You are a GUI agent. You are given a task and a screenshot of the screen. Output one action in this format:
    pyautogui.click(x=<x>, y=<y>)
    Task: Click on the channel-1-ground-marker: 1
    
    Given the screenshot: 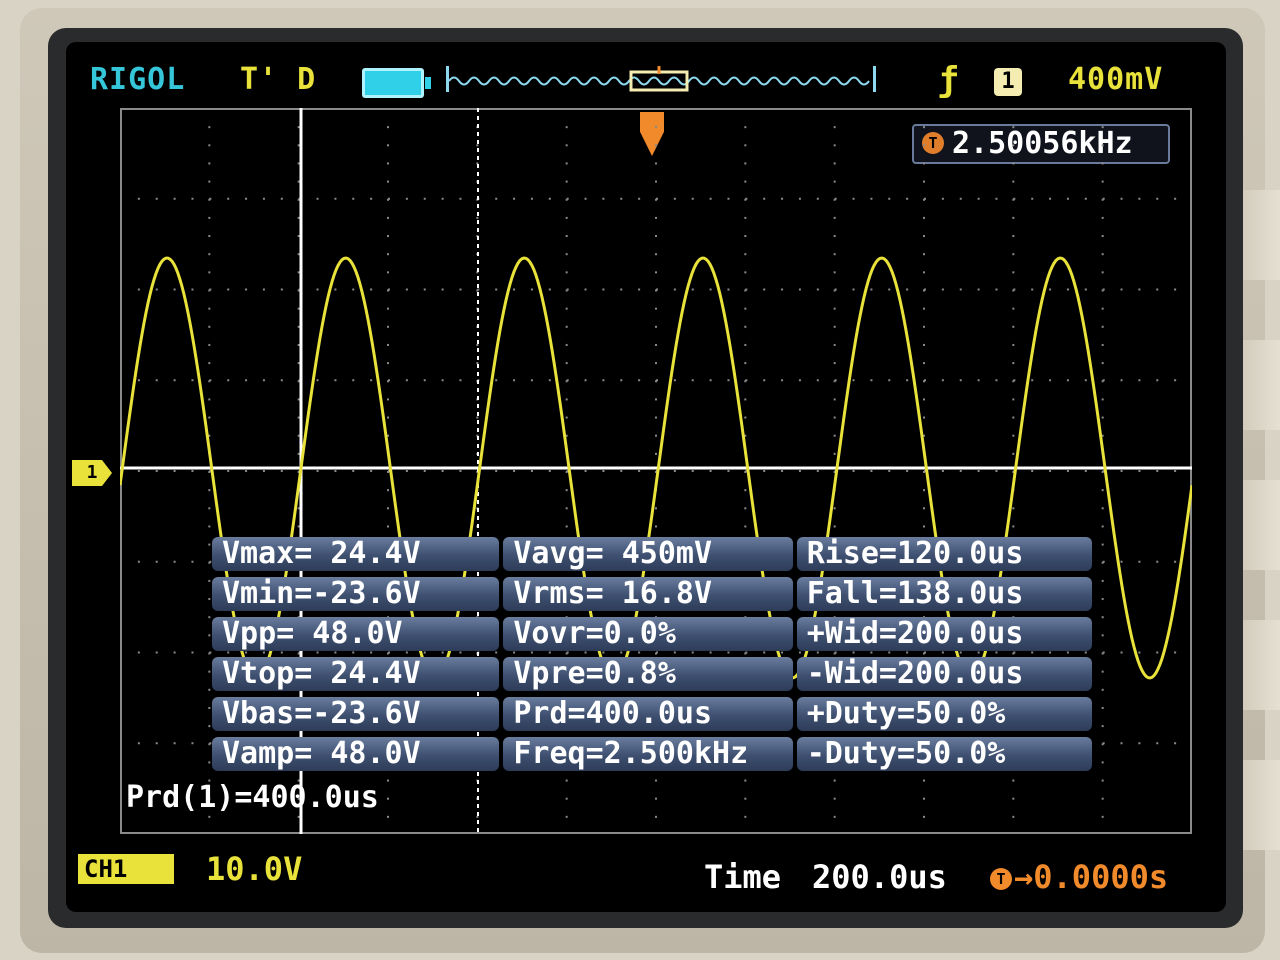 What is the action you would take?
    pyautogui.click(x=92, y=473)
    